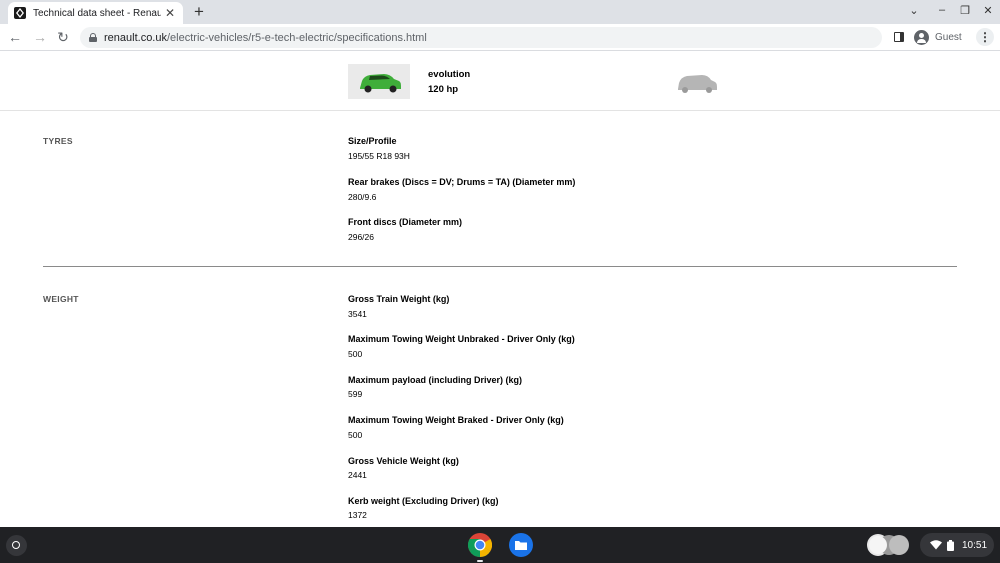 This screenshot has width=1000, height=563. What do you see at coordinates (948, 37) in the screenshot?
I see `profile-label: Guest` at bounding box center [948, 37].